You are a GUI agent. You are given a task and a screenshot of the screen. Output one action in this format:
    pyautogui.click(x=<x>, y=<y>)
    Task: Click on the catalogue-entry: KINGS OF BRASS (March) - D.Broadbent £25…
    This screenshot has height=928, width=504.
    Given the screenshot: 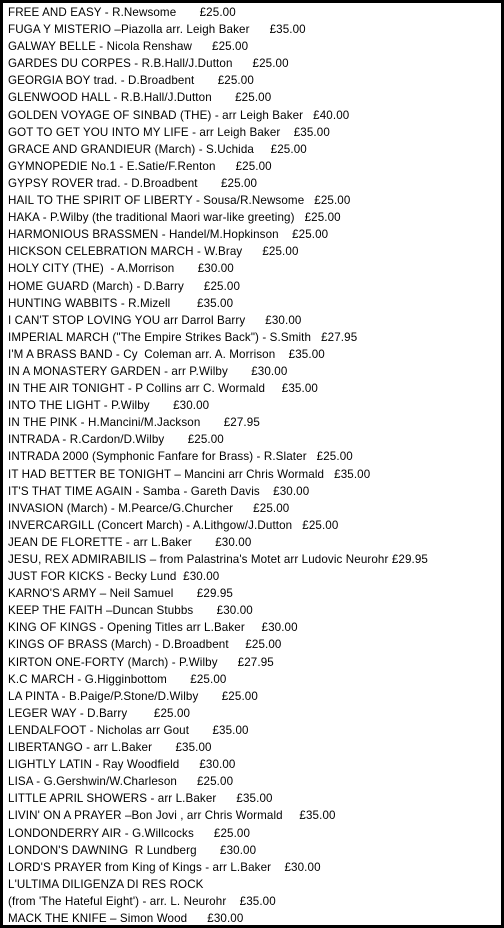 What is the action you would take?
    pyautogui.click(x=145, y=645)
    